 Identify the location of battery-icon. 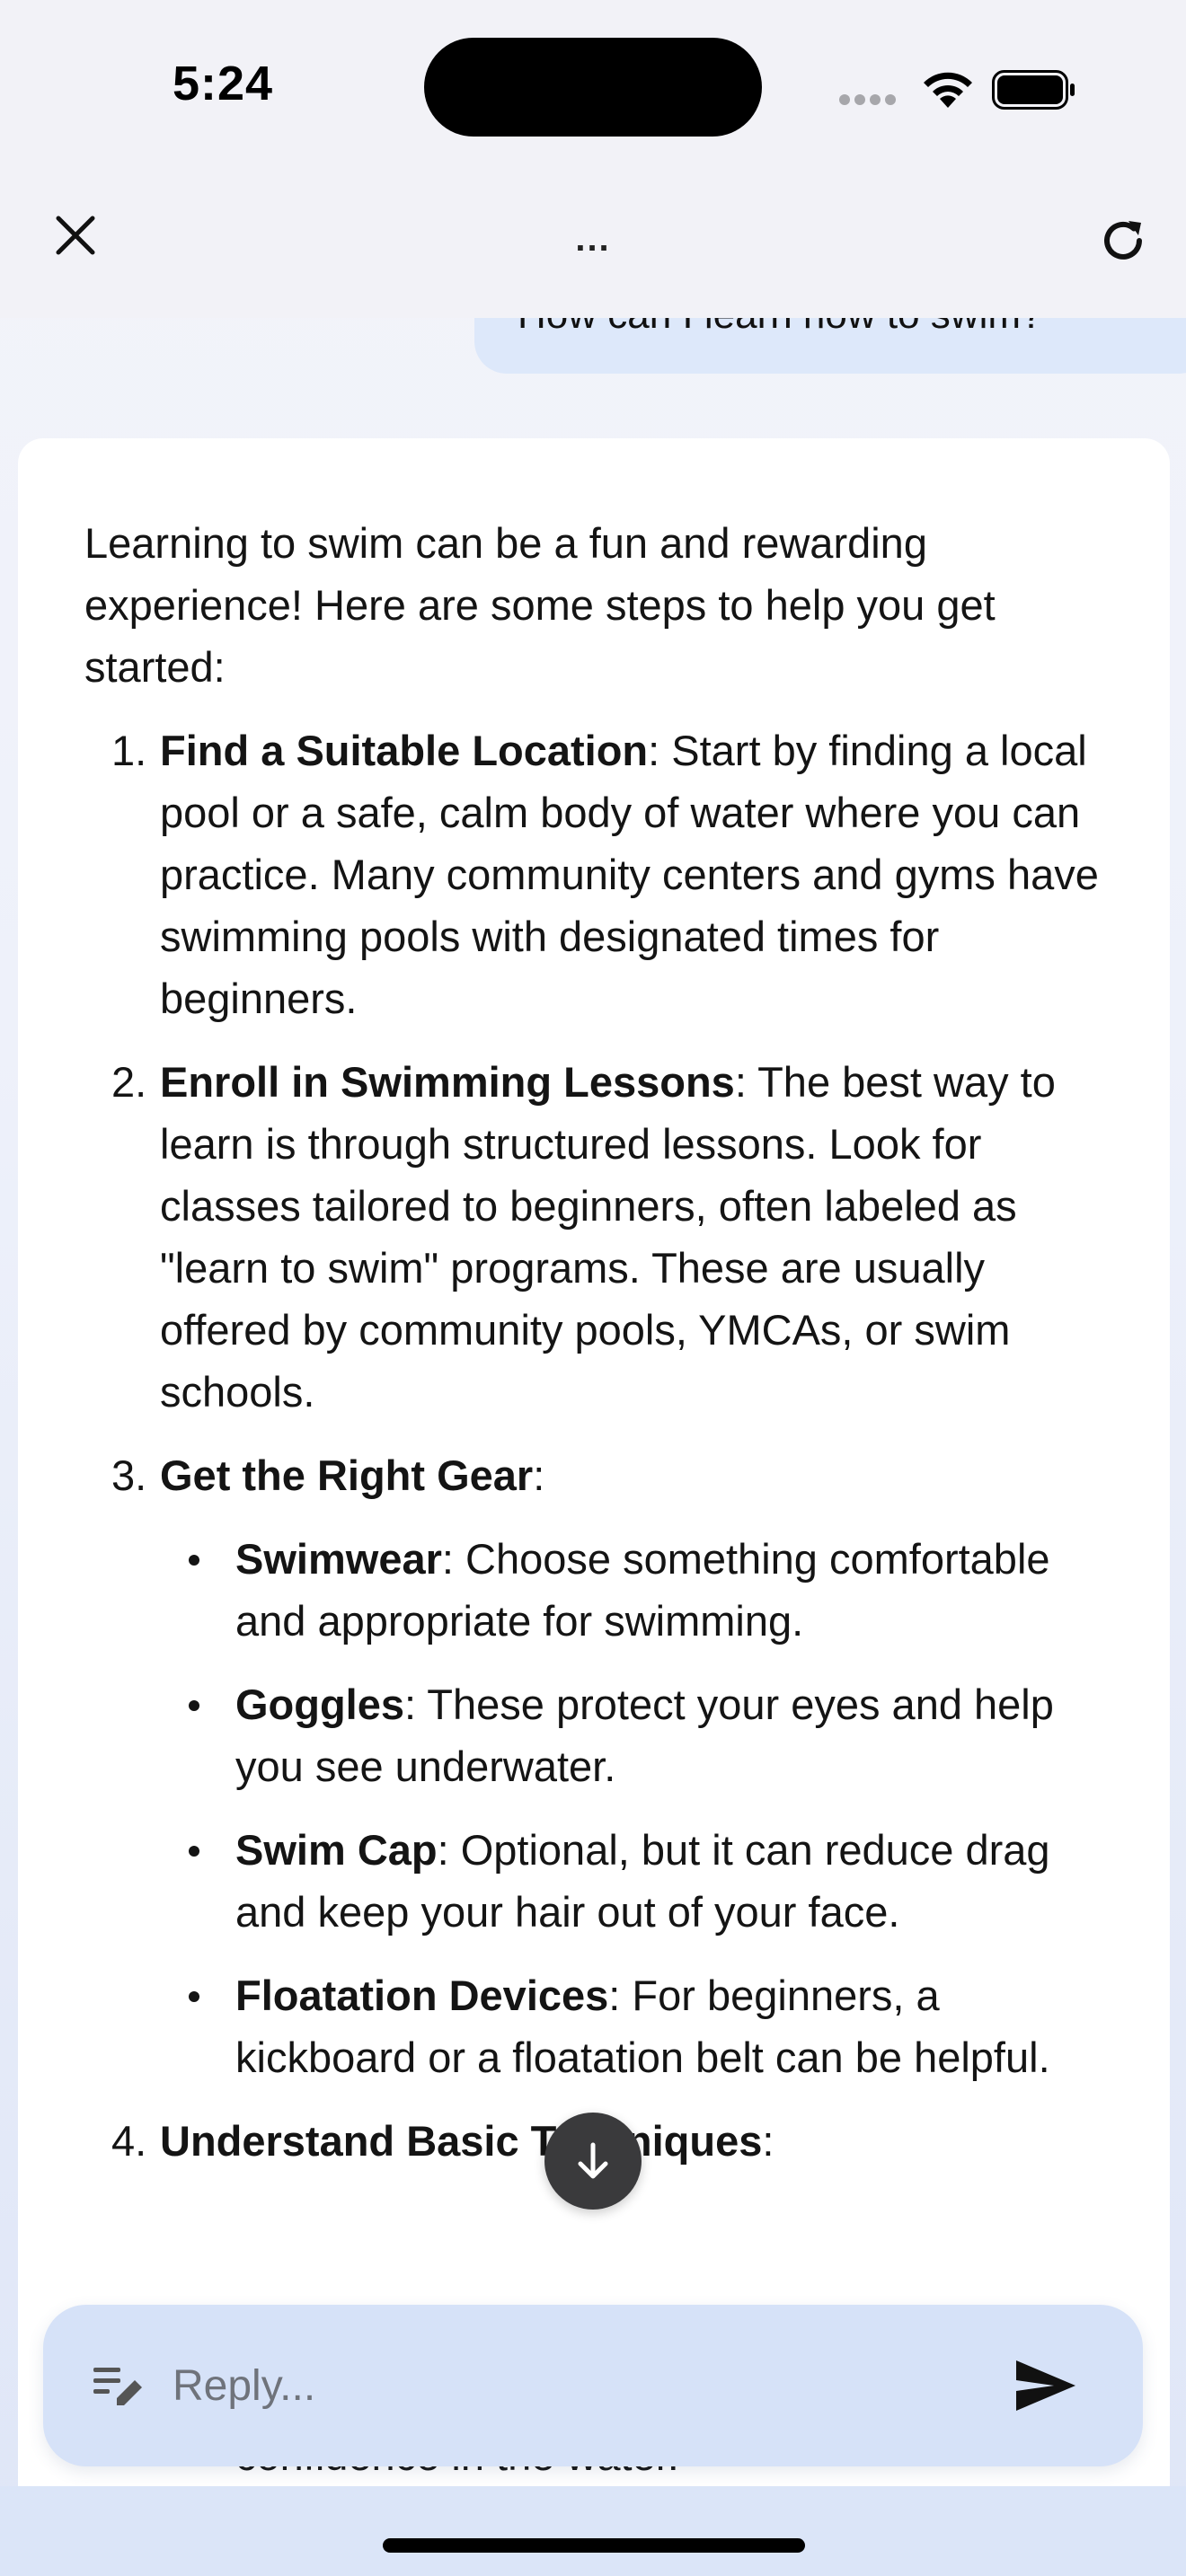
(1033, 90).